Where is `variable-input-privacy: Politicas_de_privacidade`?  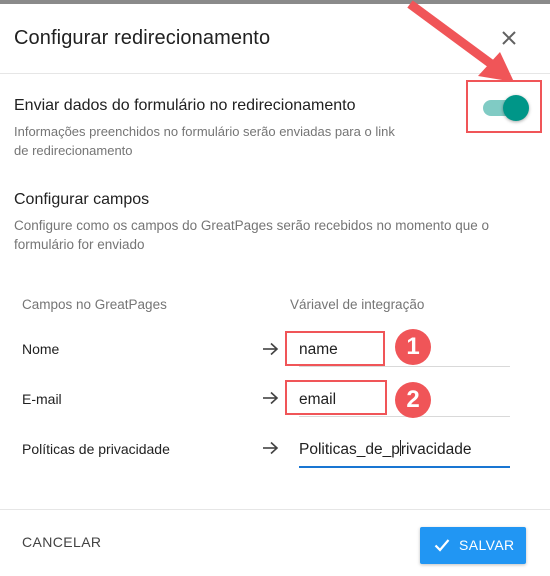 variable-input-privacy: Politicas_de_privacidade is located at coordinates (404, 452).